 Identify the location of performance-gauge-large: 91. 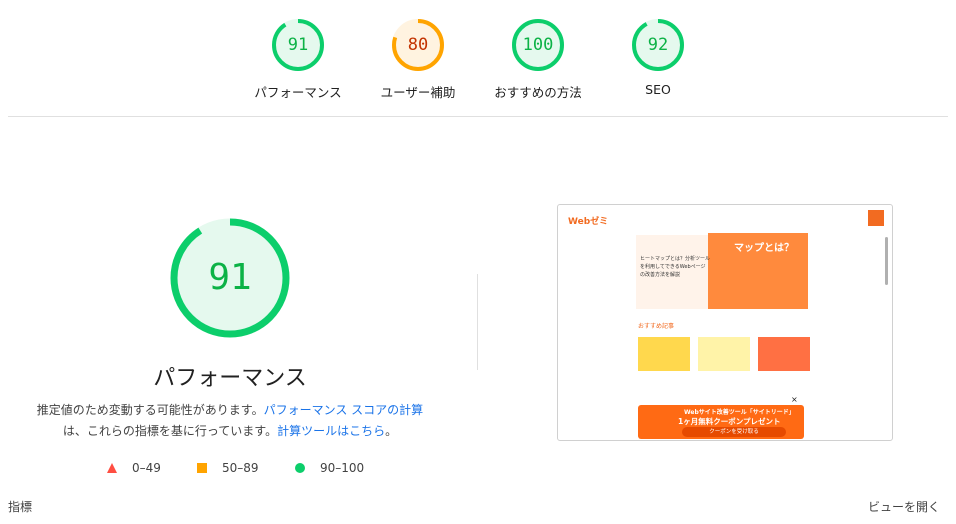
(230, 278).